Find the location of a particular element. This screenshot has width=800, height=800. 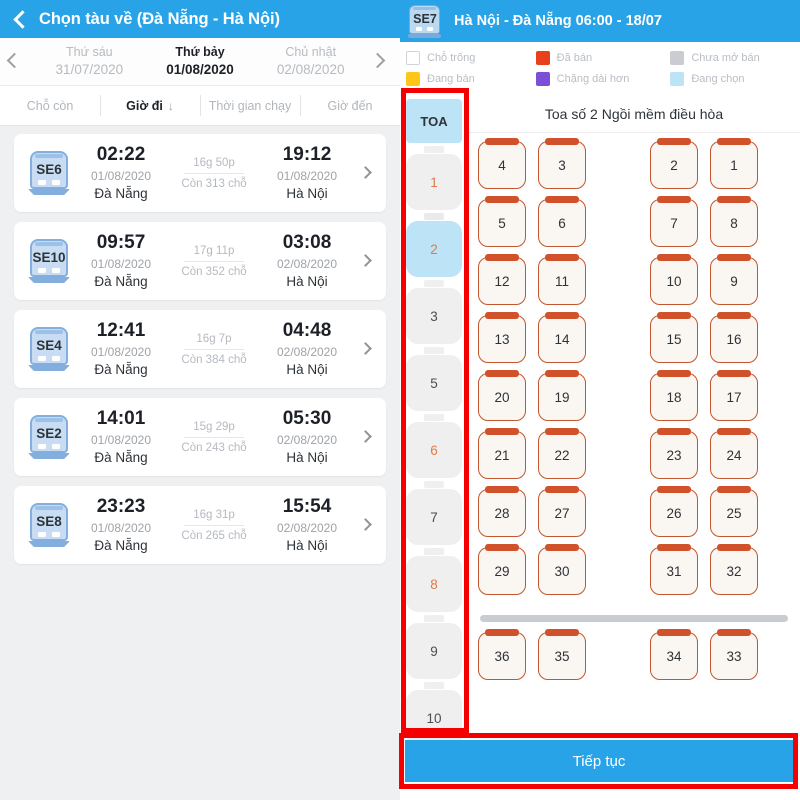

coach-item-7: 7 is located at coordinates (434, 513).